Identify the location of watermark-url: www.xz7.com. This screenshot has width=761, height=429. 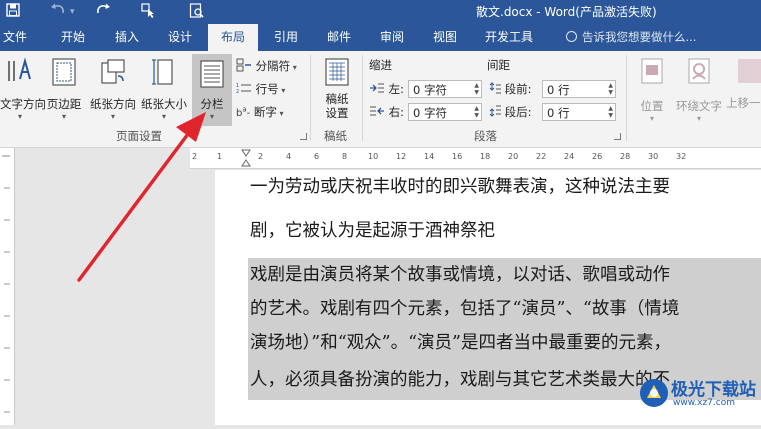
(704, 403).